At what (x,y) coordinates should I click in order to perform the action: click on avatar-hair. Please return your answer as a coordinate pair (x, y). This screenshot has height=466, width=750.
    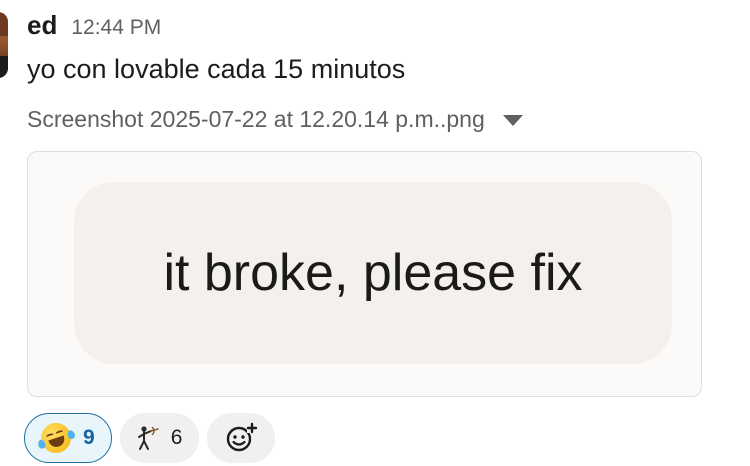
    Looking at the image, I should click on (4, 24).